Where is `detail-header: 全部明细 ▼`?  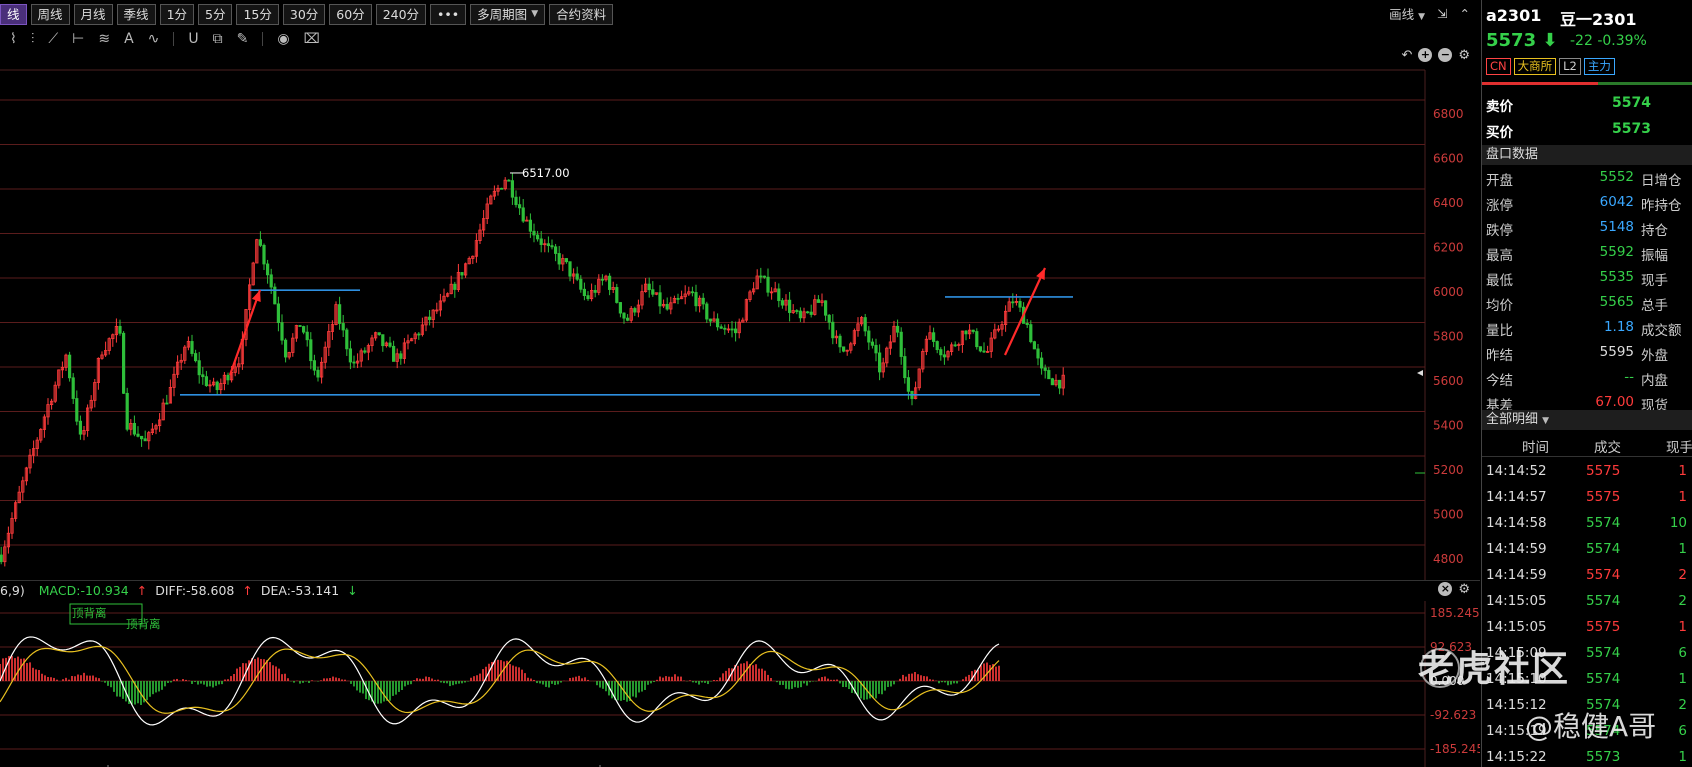 detail-header: 全部明细 ▼ is located at coordinates (1587, 420).